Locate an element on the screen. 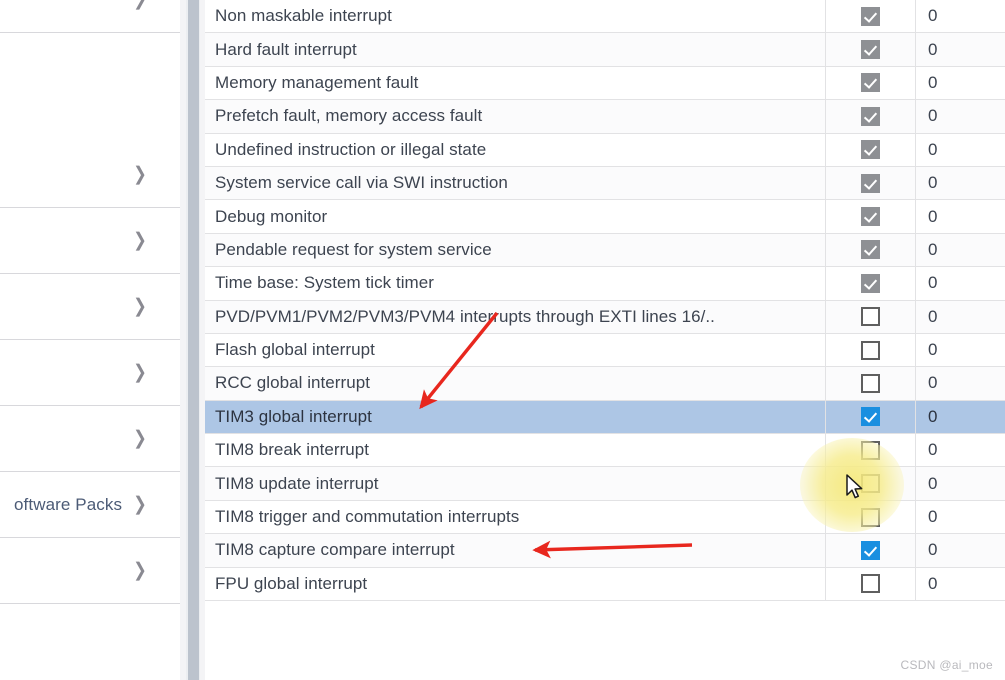 The image size is (1005, 680). sidebar-item-0: ❯ is located at coordinates (90, 16).